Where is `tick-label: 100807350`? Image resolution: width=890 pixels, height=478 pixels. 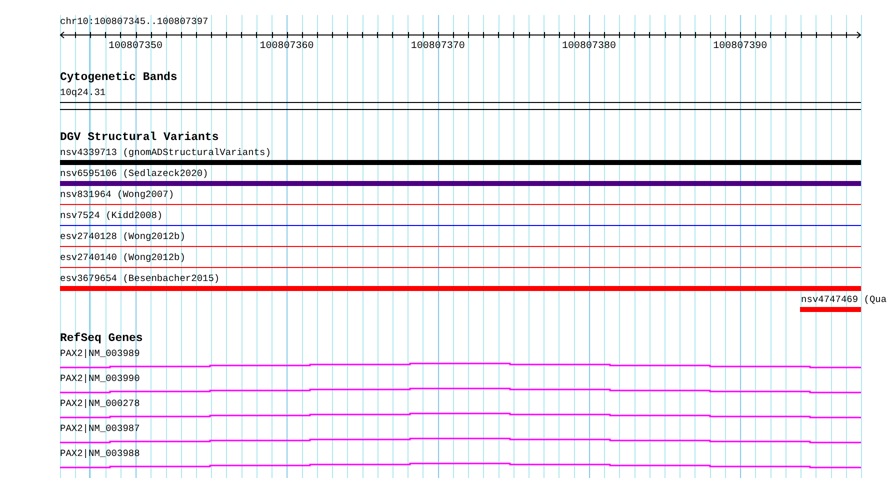 tick-label: 100807350 is located at coordinates (135, 46).